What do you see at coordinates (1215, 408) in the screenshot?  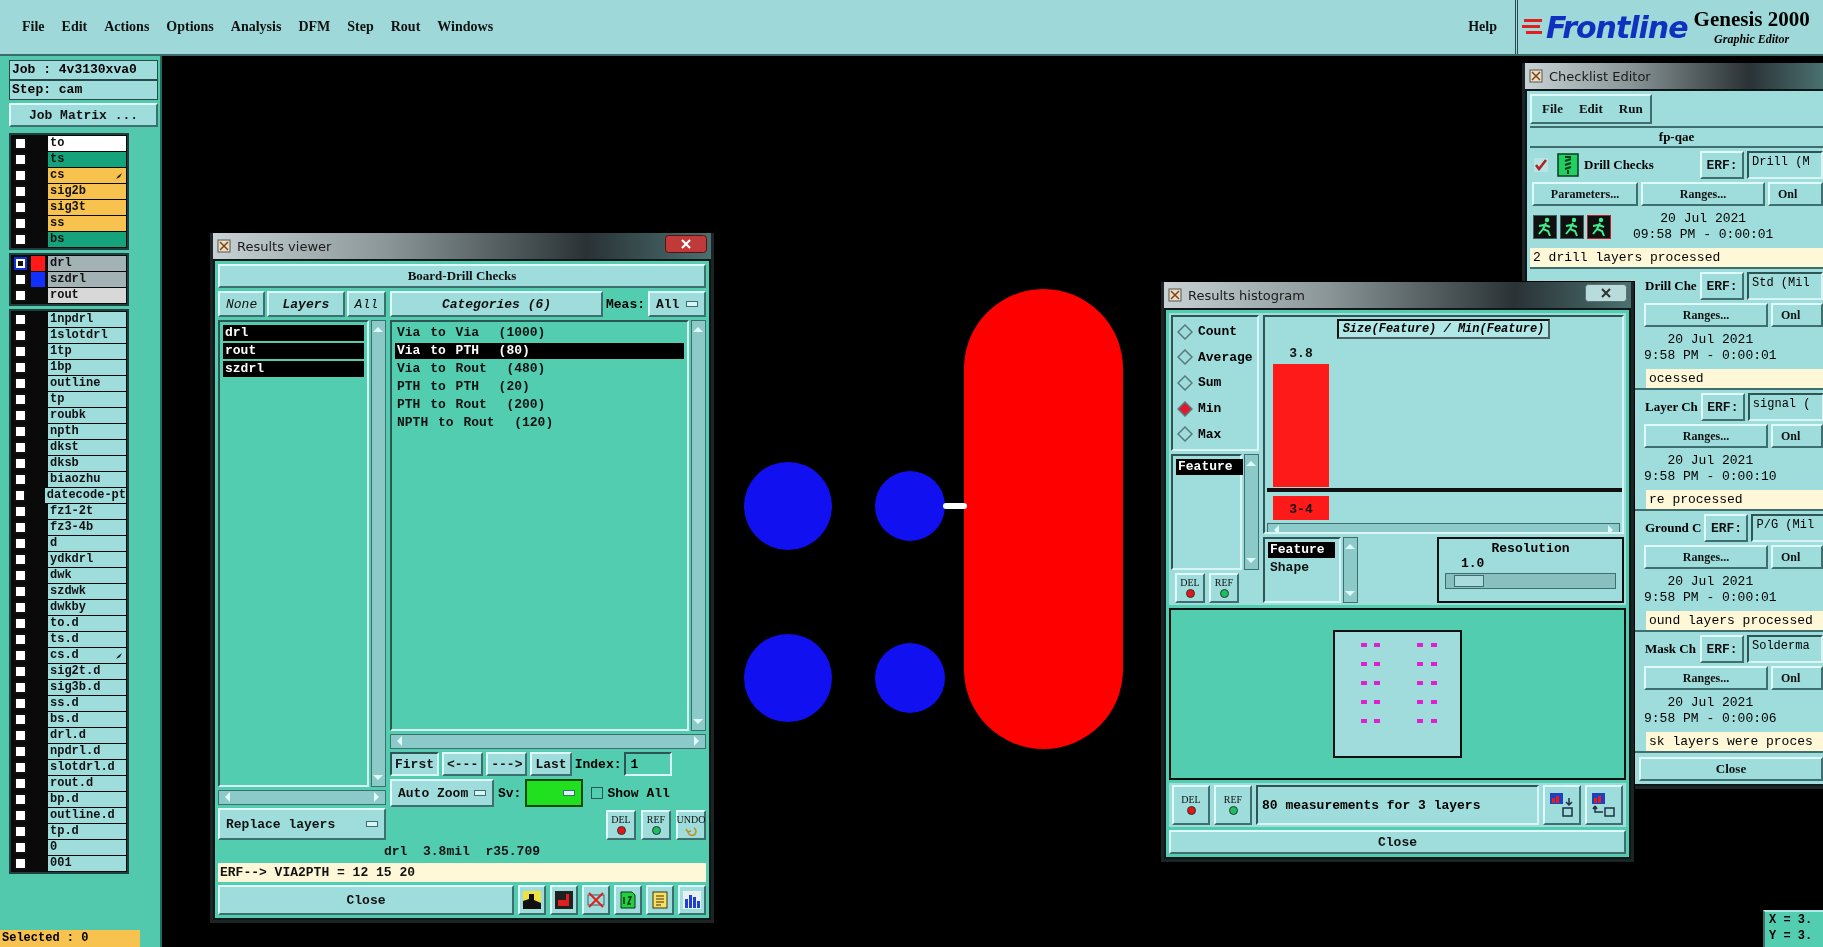 I see `measure-radio: Min` at bounding box center [1215, 408].